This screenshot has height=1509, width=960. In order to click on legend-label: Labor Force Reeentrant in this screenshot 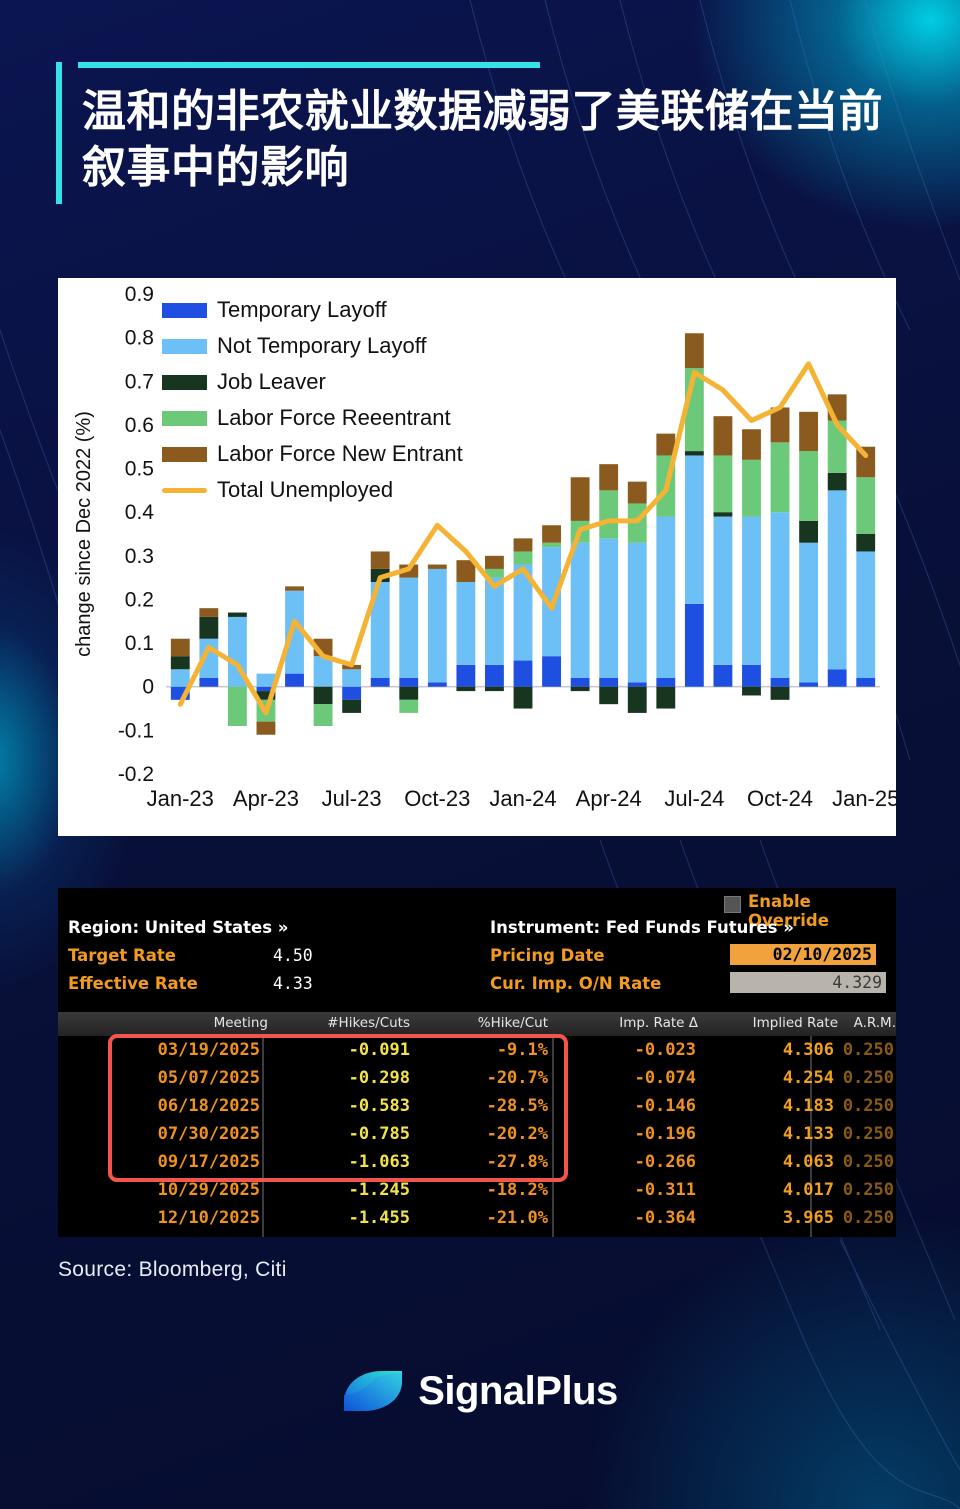, I will do `click(334, 417)`.